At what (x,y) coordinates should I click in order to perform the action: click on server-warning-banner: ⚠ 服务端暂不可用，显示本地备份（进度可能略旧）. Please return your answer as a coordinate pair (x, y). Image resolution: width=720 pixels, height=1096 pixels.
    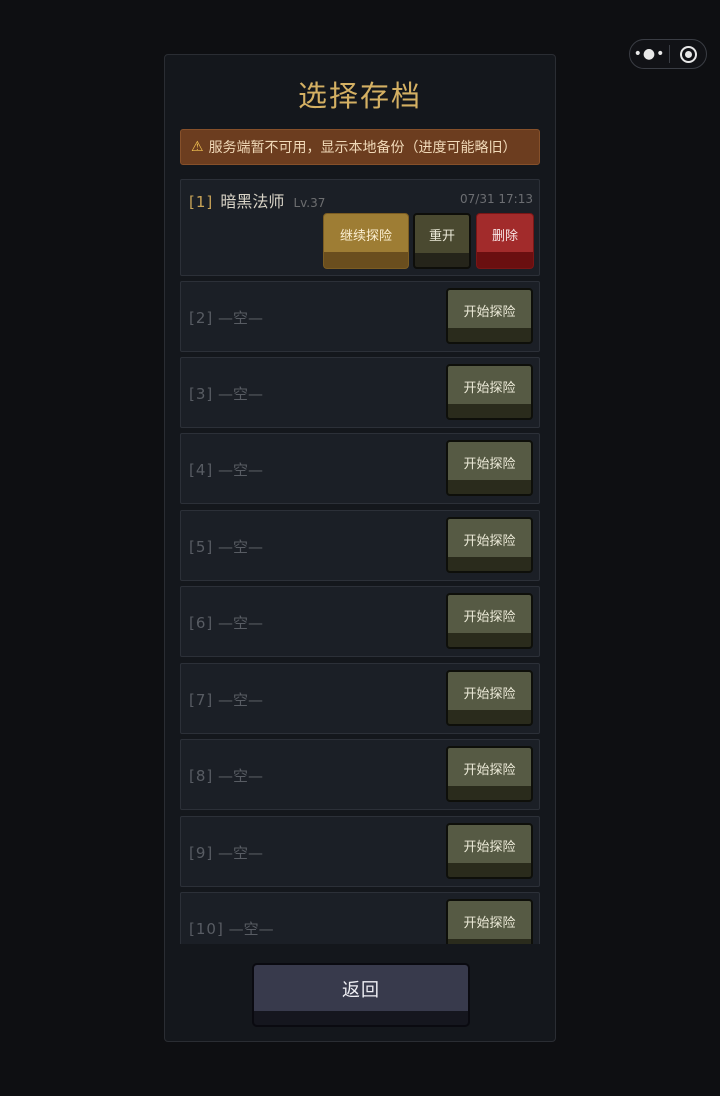
    Looking at the image, I should click on (360, 147).